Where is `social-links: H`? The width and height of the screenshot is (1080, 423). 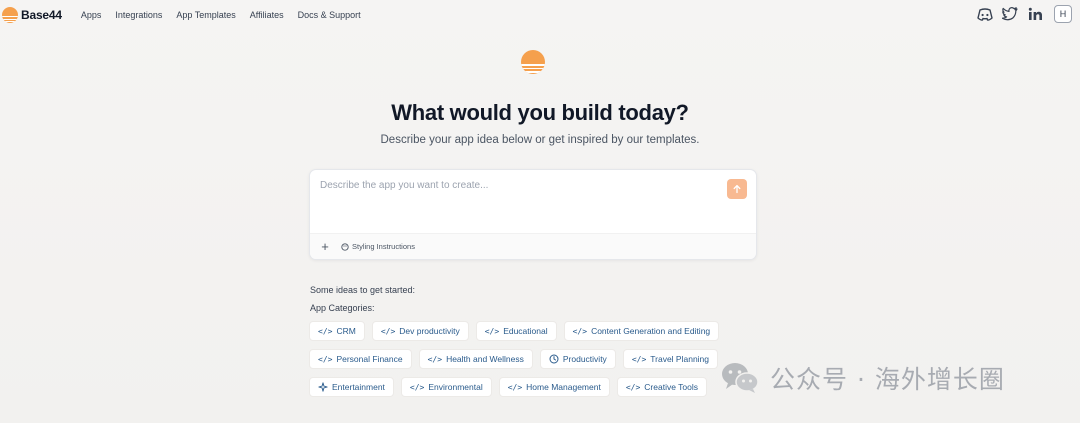
social-links: H is located at coordinates (1020, 14).